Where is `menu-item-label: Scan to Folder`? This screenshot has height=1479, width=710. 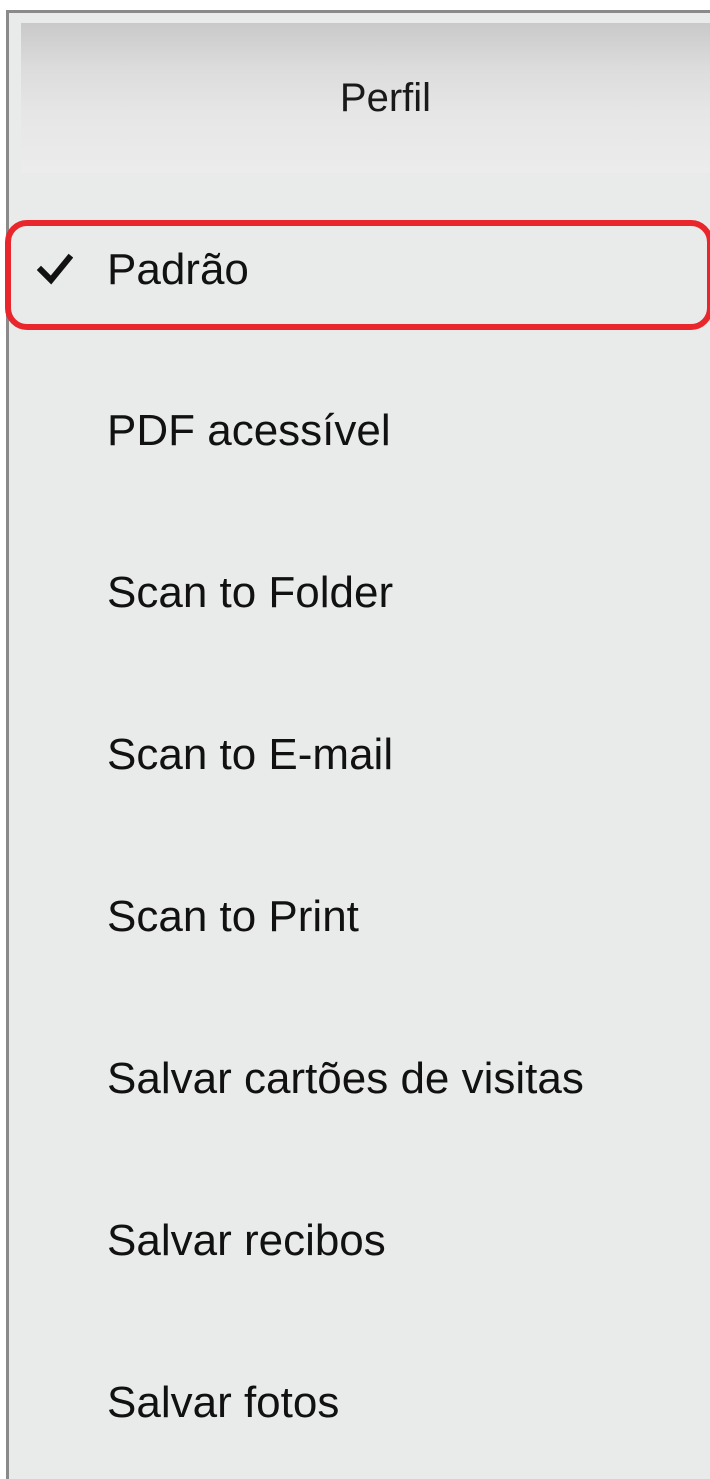
menu-item-label: Scan to Folder is located at coordinates (250, 592).